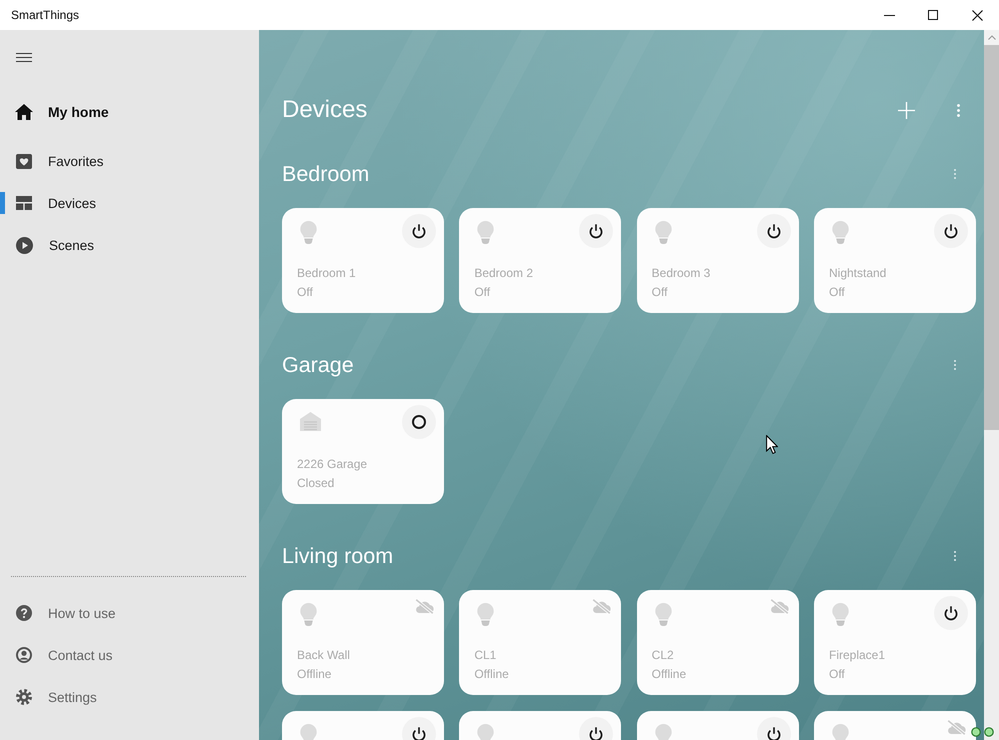 This screenshot has height=740, width=999. What do you see at coordinates (24, 161) in the screenshot?
I see `heart-tile-icon` at bounding box center [24, 161].